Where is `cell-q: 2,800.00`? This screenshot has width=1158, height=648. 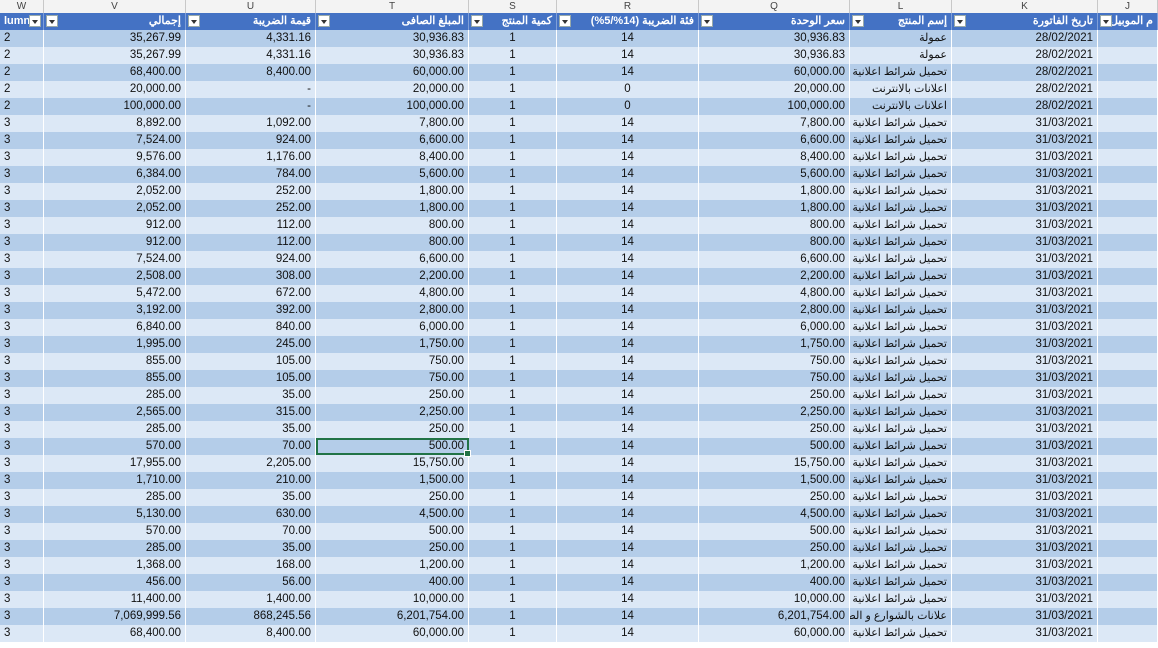
cell-q: 2,800.00 is located at coordinates (774, 310).